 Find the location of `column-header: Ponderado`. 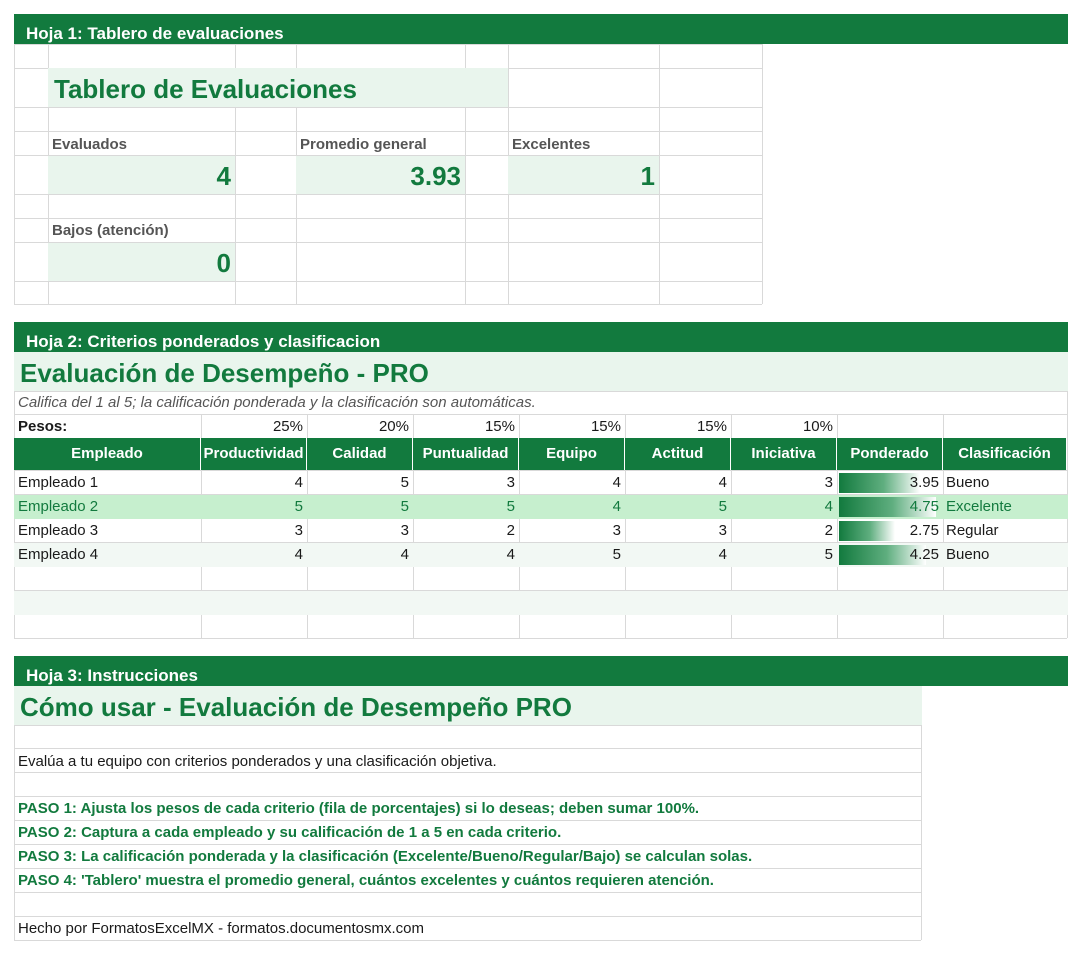

column-header: Ponderado is located at coordinates (890, 454).